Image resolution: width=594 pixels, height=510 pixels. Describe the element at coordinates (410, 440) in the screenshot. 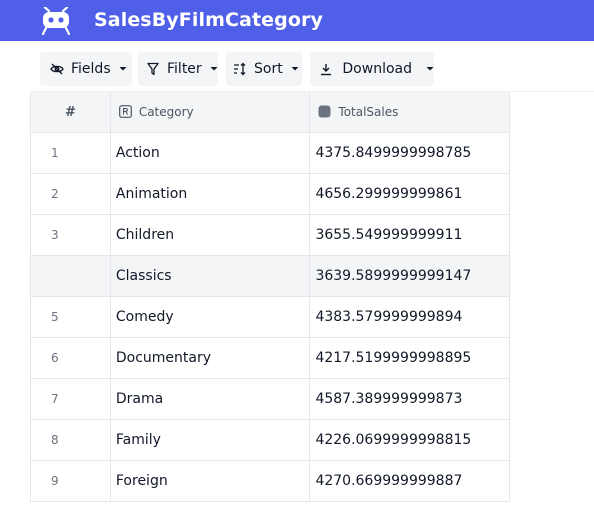

I see `total-sales-cell: 4226.0699999998815` at that location.